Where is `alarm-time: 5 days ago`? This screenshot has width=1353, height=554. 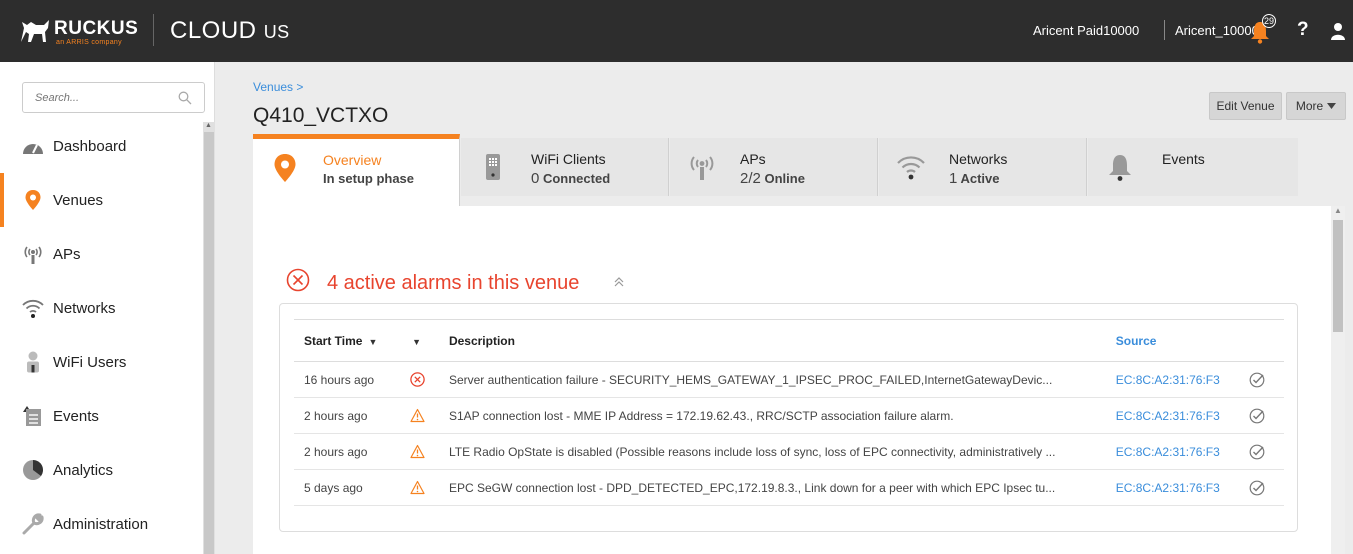
alarm-time: 5 days ago is located at coordinates (350, 487).